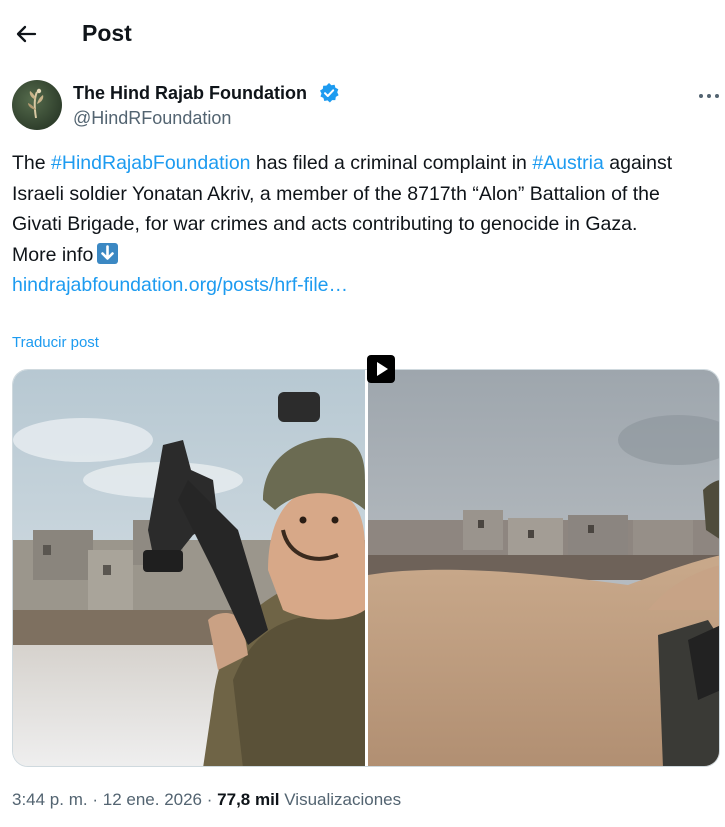 This screenshot has height=827, width=725. What do you see at coordinates (329, 93) in the screenshot?
I see `verified-badge-icon` at bounding box center [329, 93].